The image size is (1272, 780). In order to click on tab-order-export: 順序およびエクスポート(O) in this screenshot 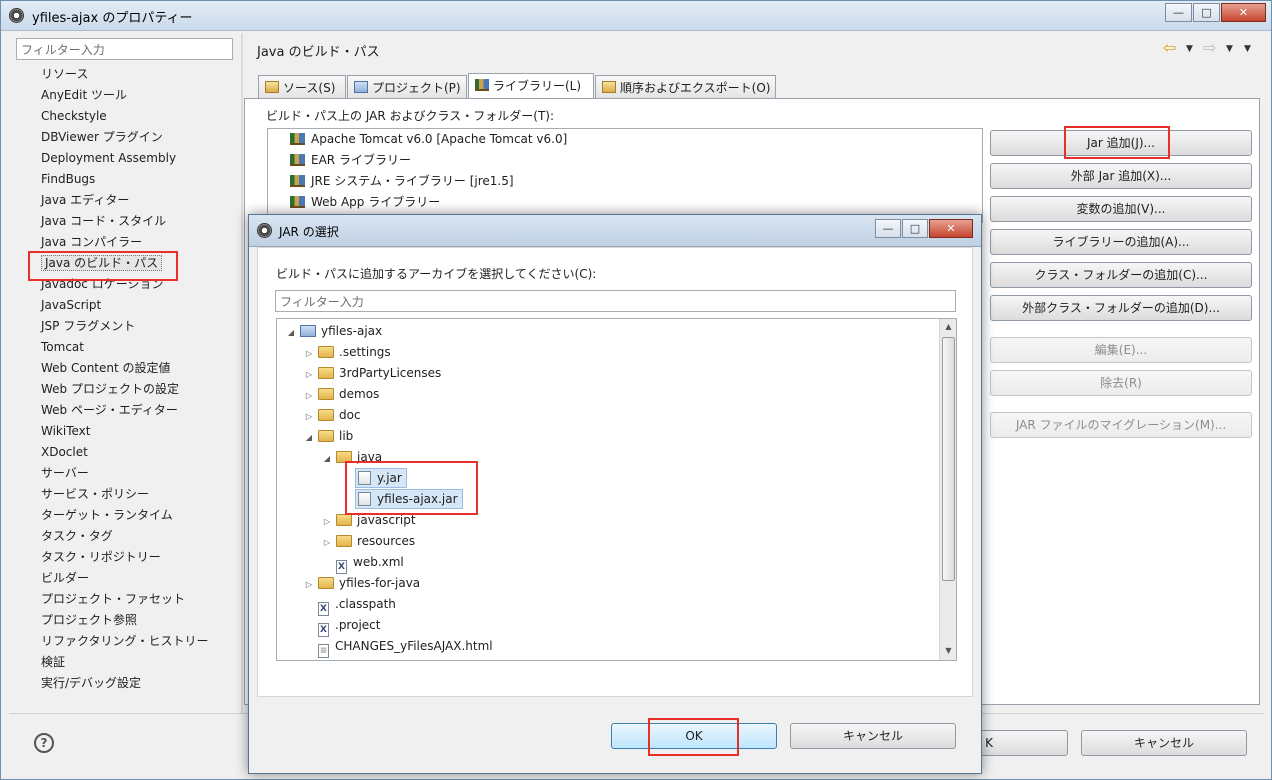, I will do `click(685, 87)`.